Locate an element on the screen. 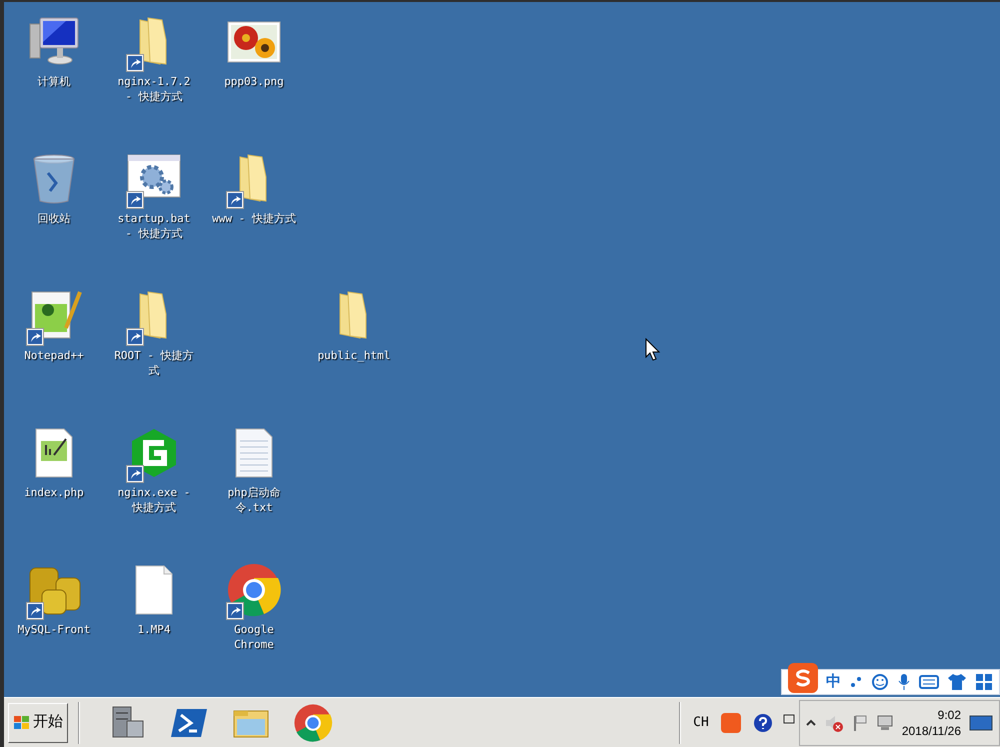  smiley-icon is located at coordinates (880, 682).